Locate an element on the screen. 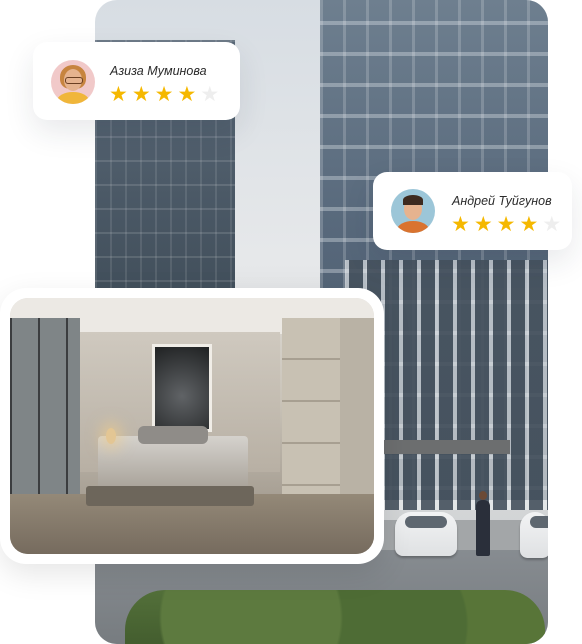  entrance-canopy is located at coordinates (440, 447).